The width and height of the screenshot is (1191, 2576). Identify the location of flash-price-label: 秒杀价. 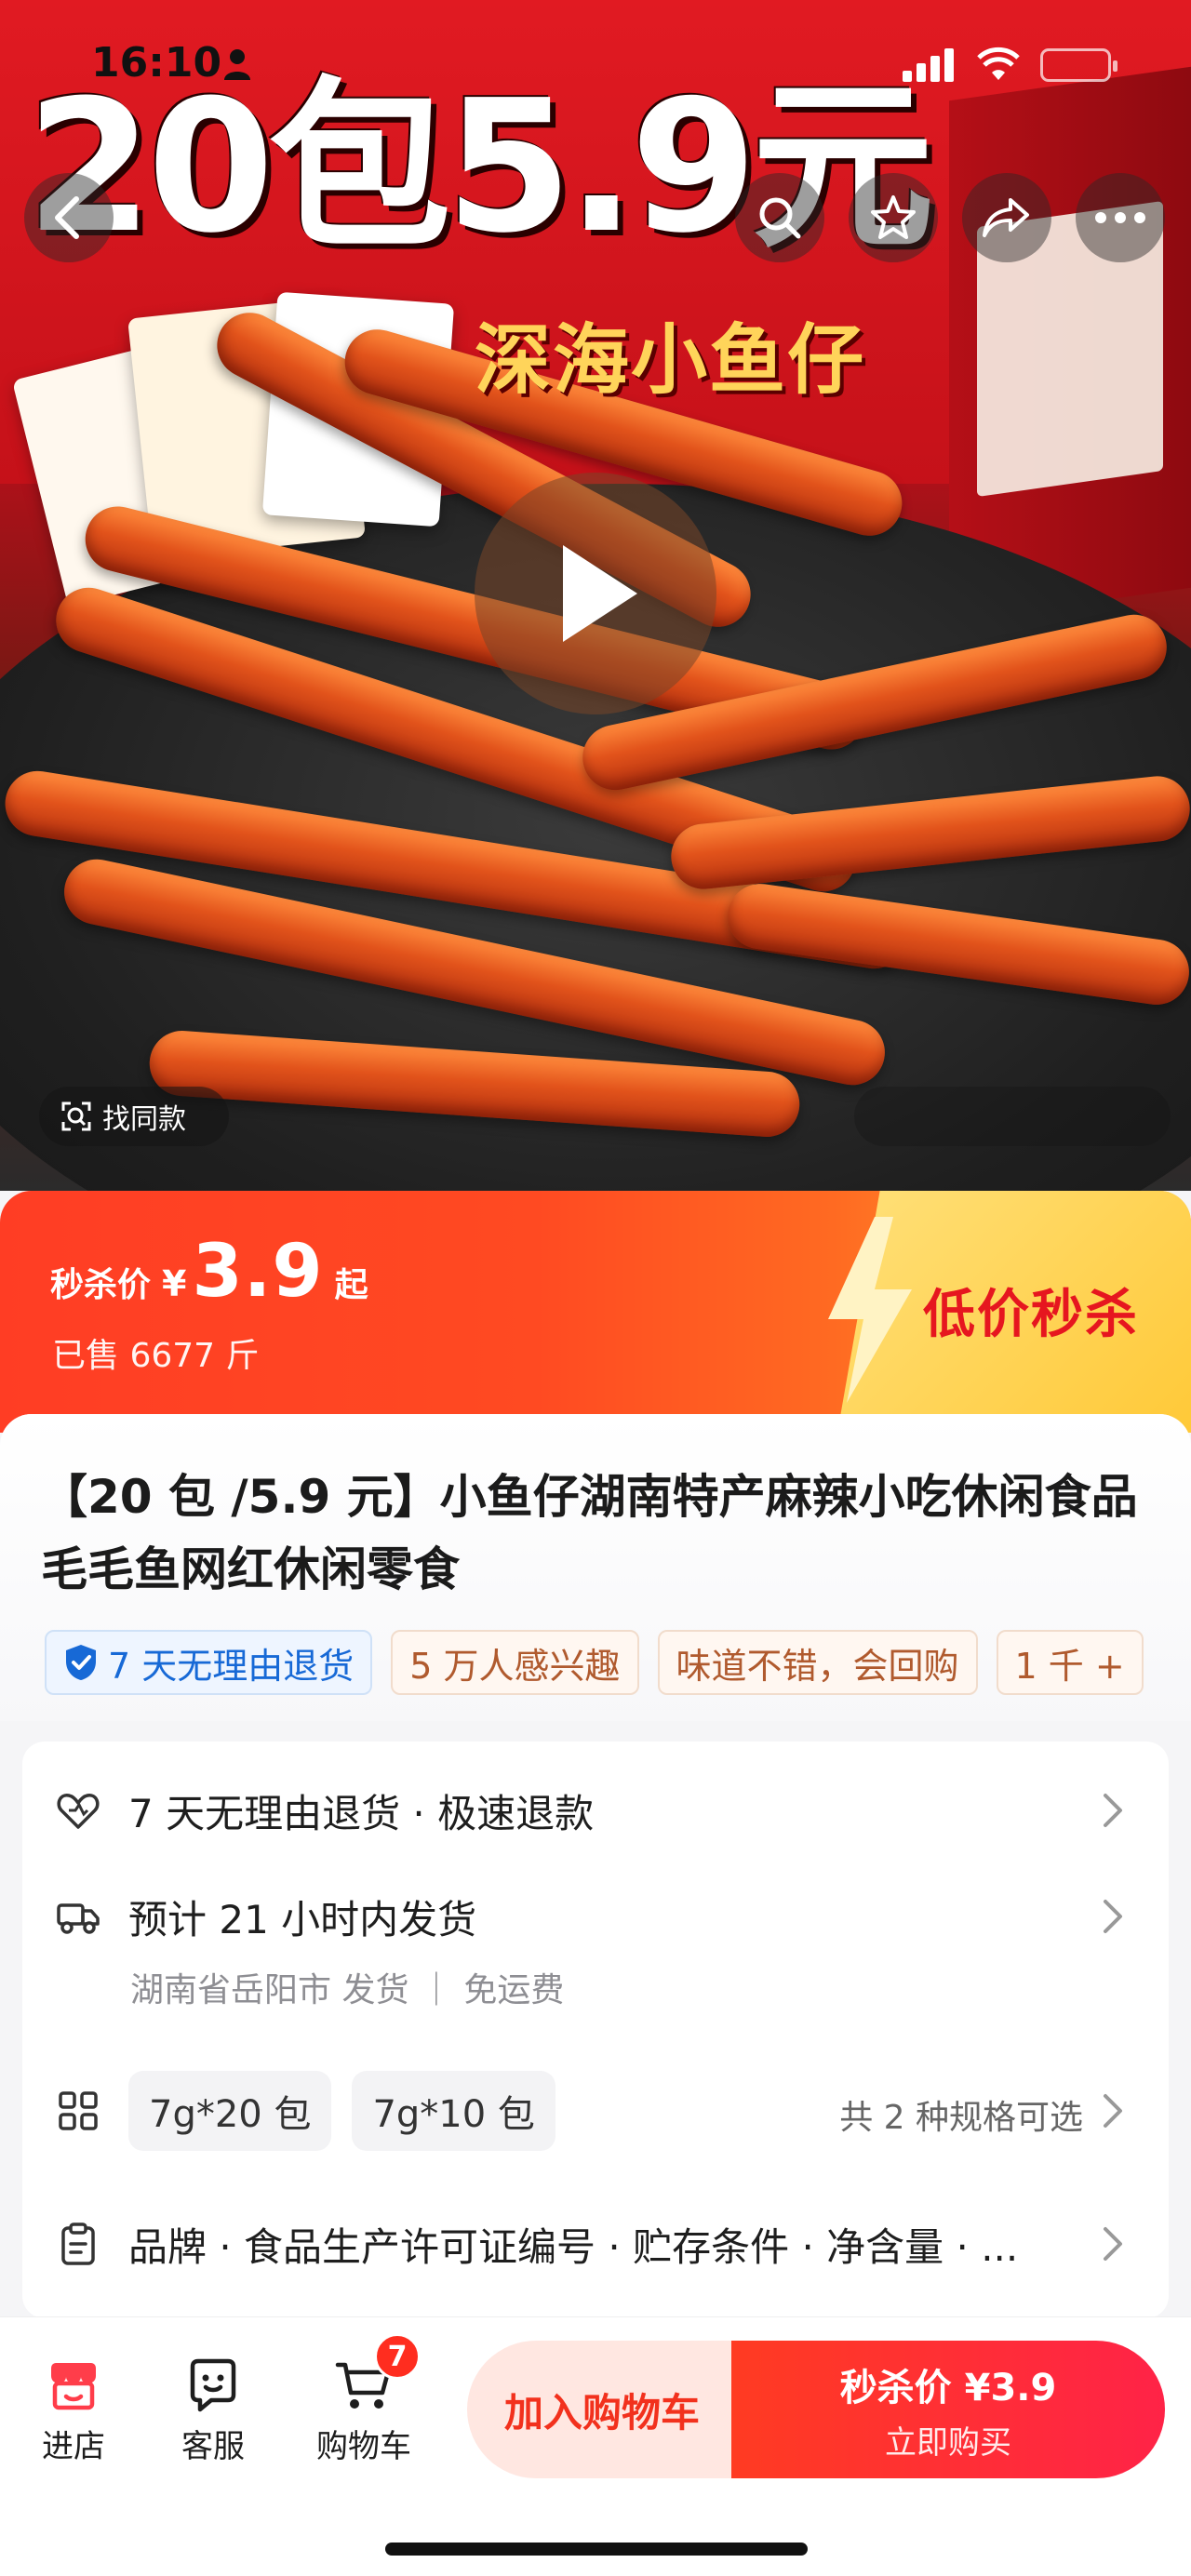
(101, 1285).